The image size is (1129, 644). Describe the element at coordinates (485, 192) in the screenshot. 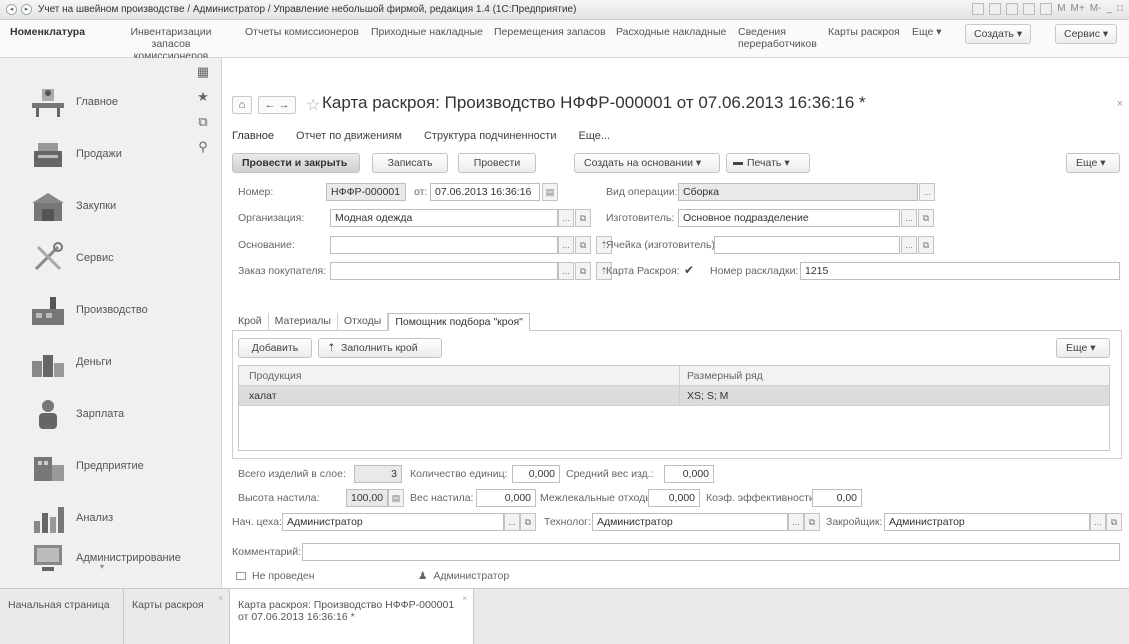

I see `date-field: 07.06.2013 16:36:16` at that location.